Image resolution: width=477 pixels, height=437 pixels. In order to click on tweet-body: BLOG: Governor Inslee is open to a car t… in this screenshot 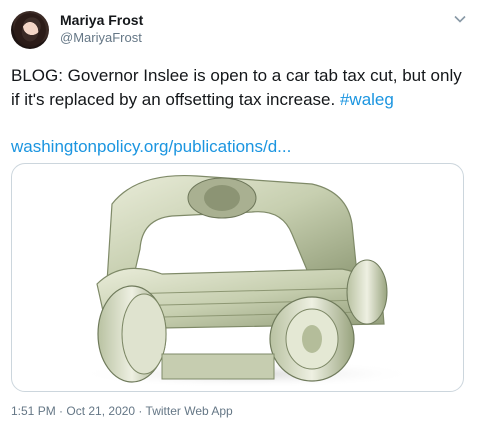, I will do `click(236, 87)`.